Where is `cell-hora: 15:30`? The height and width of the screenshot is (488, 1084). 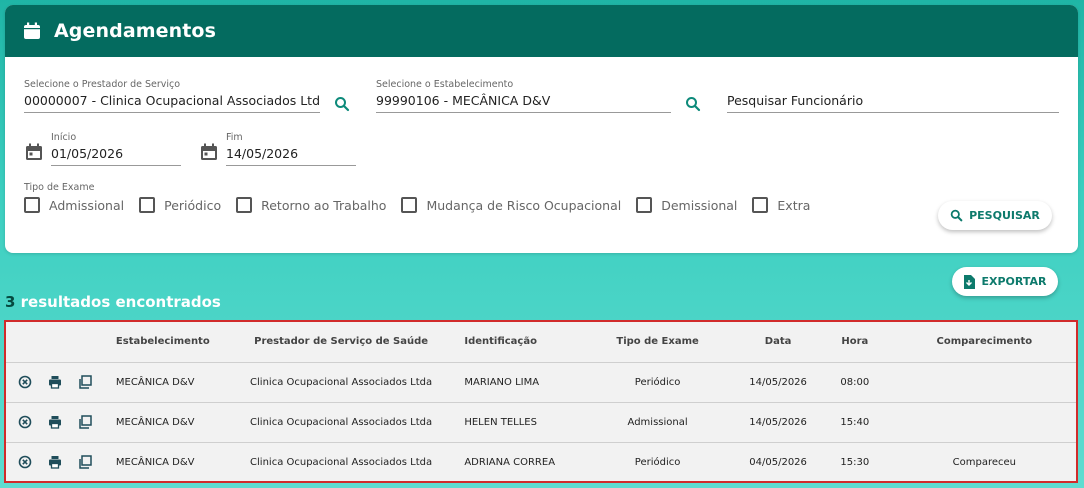
cell-hora: 15:30 is located at coordinates (855, 462).